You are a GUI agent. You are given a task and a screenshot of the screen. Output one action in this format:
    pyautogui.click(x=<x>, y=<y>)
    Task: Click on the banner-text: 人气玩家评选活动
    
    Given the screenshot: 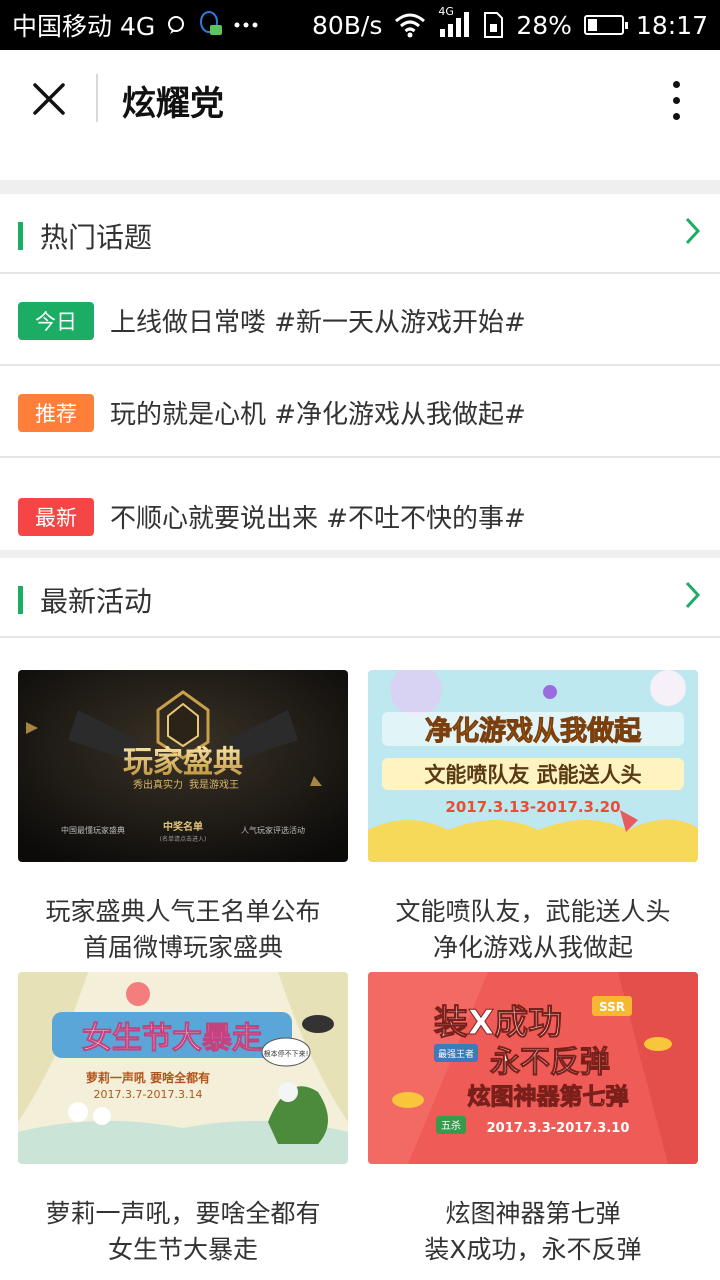 What is the action you would take?
    pyautogui.click(x=273, y=830)
    